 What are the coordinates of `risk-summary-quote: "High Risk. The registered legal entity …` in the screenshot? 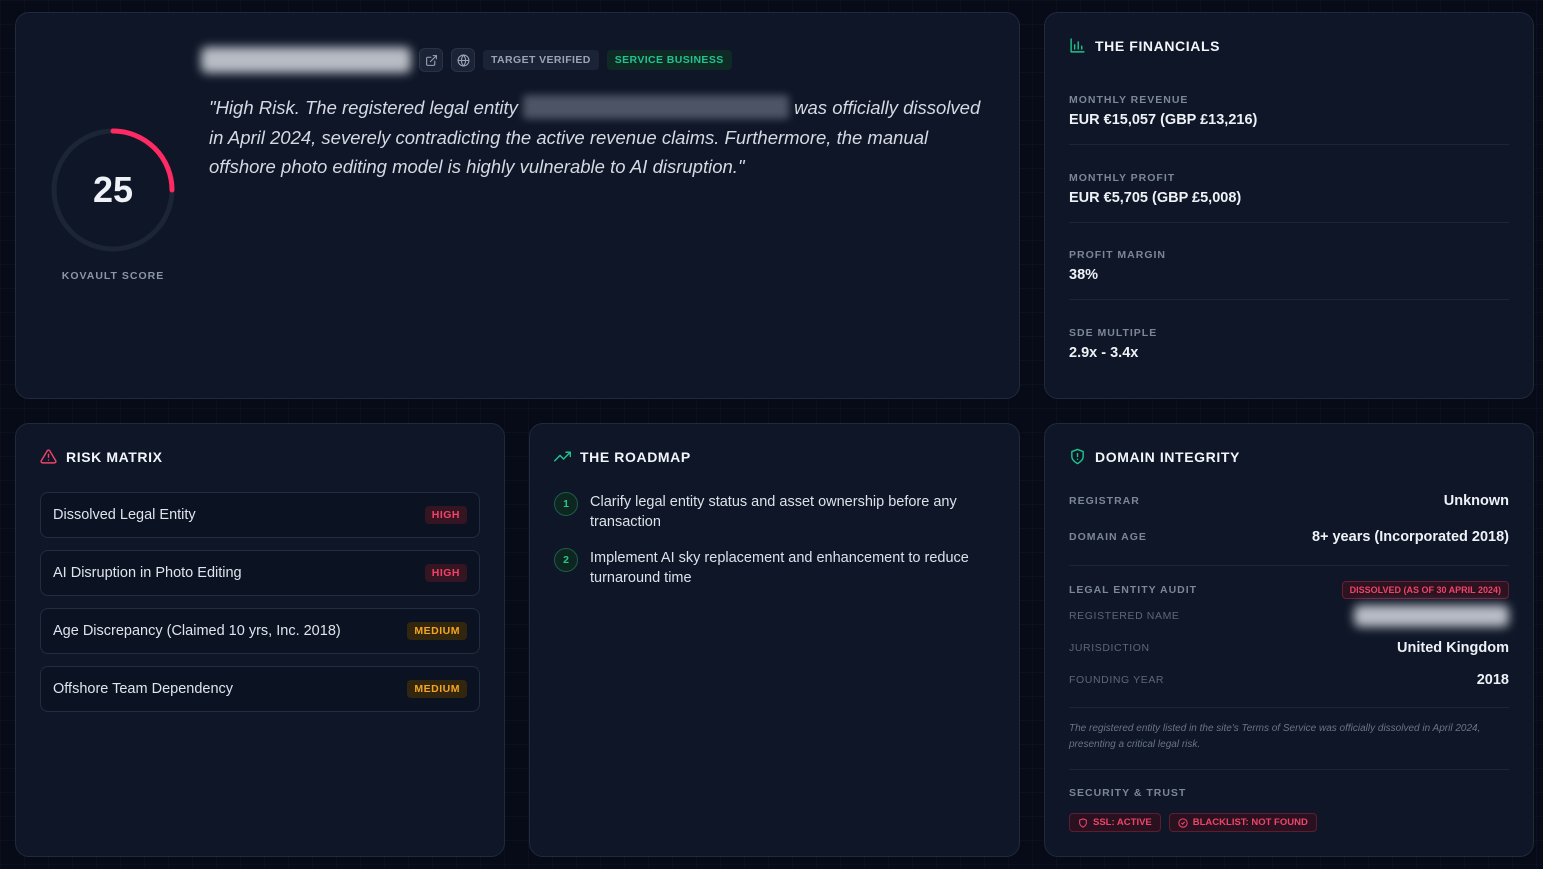 It's located at (604, 137).